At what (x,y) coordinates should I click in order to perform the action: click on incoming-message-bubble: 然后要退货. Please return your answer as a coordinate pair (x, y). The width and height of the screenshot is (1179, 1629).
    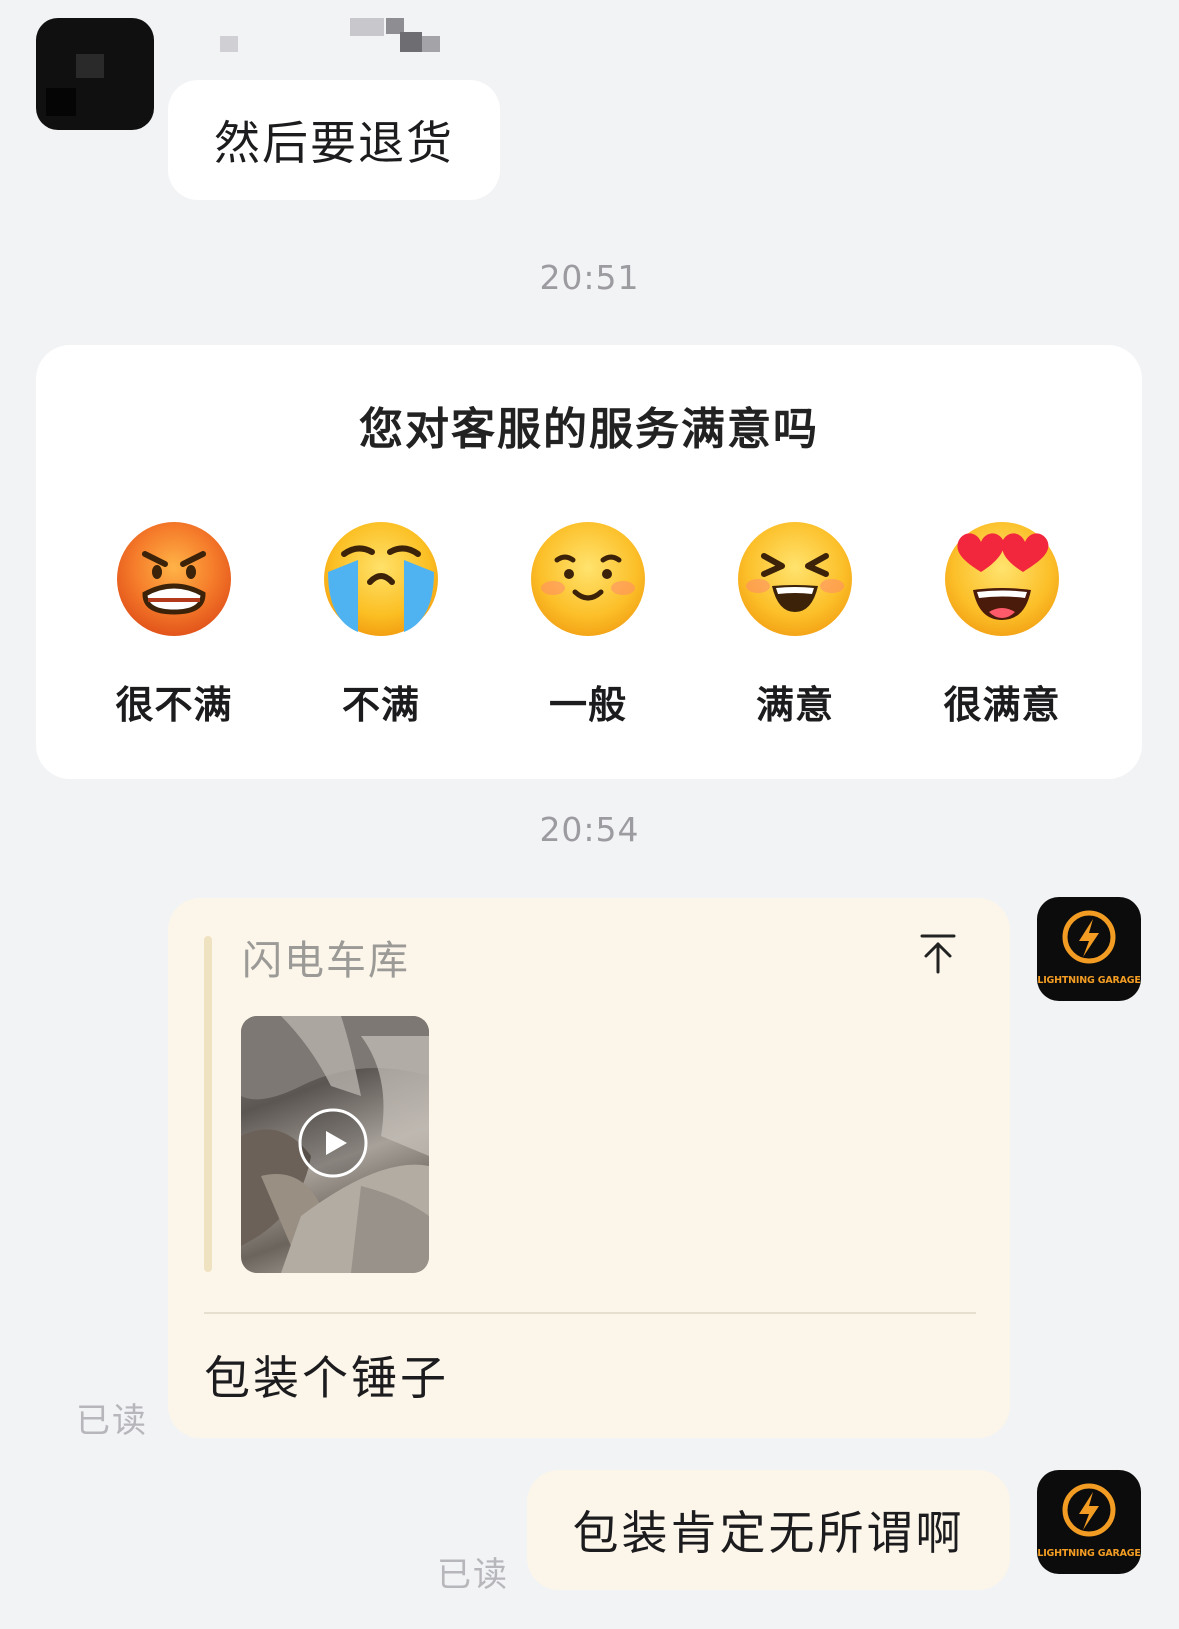
    Looking at the image, I should click on (334, 140).